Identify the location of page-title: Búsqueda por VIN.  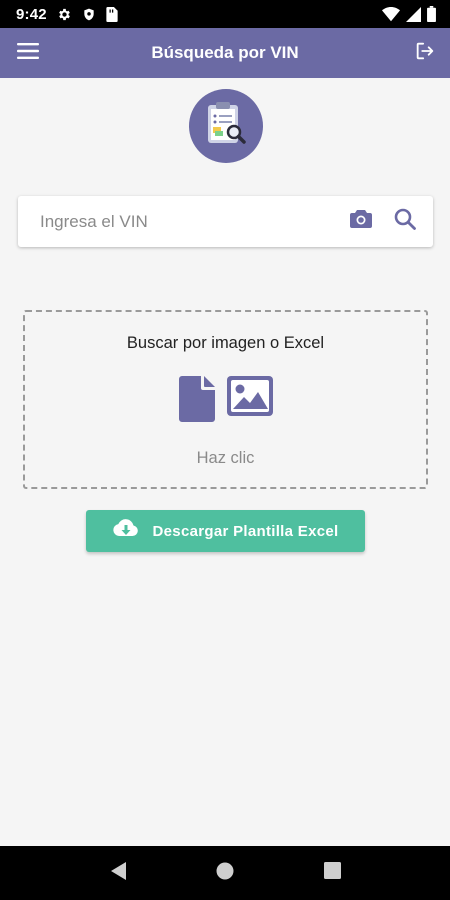
(225, 52).